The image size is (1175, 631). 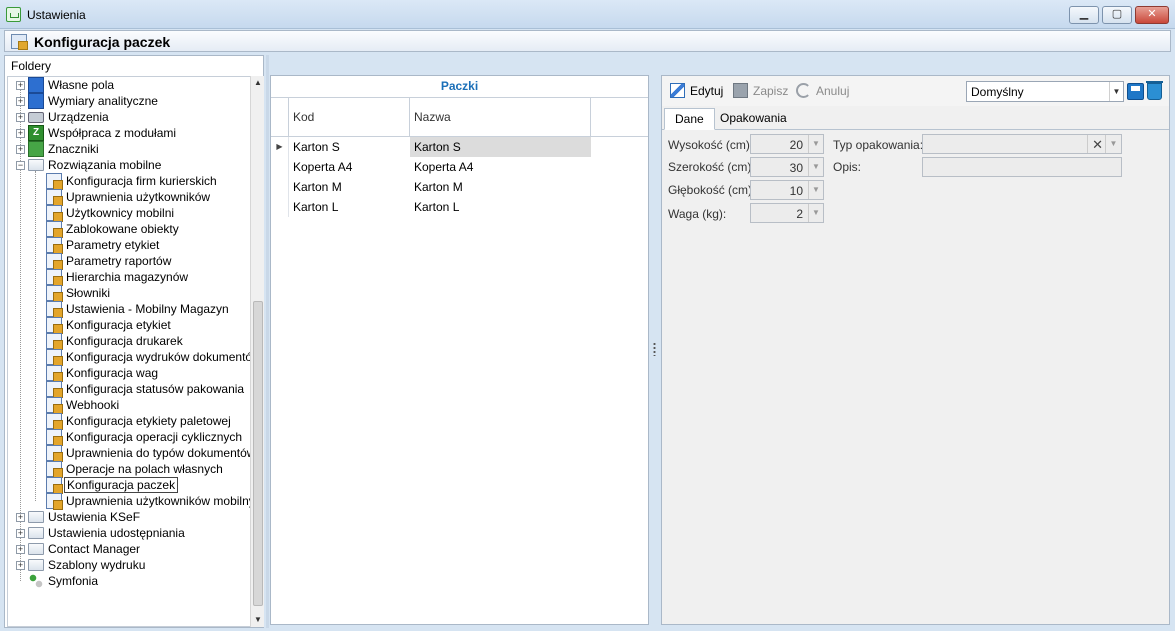 I want to click on column-header-kod: Kod, so click(x=349, y=117).